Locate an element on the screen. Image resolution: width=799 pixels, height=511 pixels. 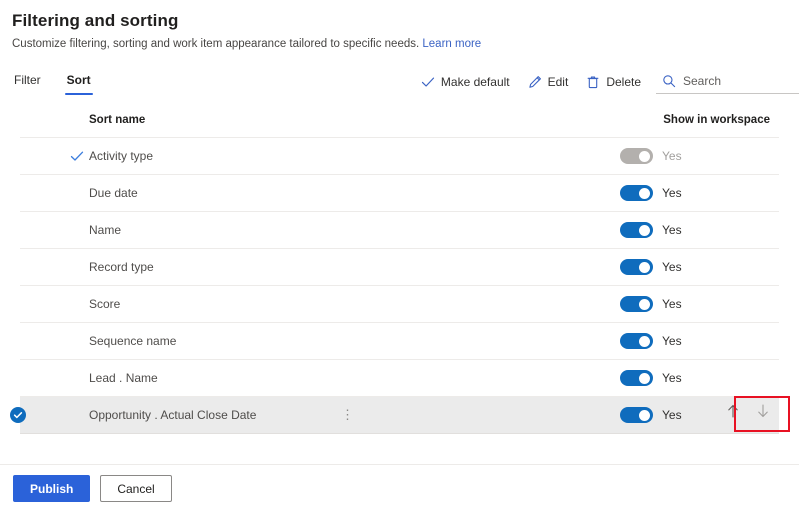
default-checkmark-icon is located at coordinates (77, 156).